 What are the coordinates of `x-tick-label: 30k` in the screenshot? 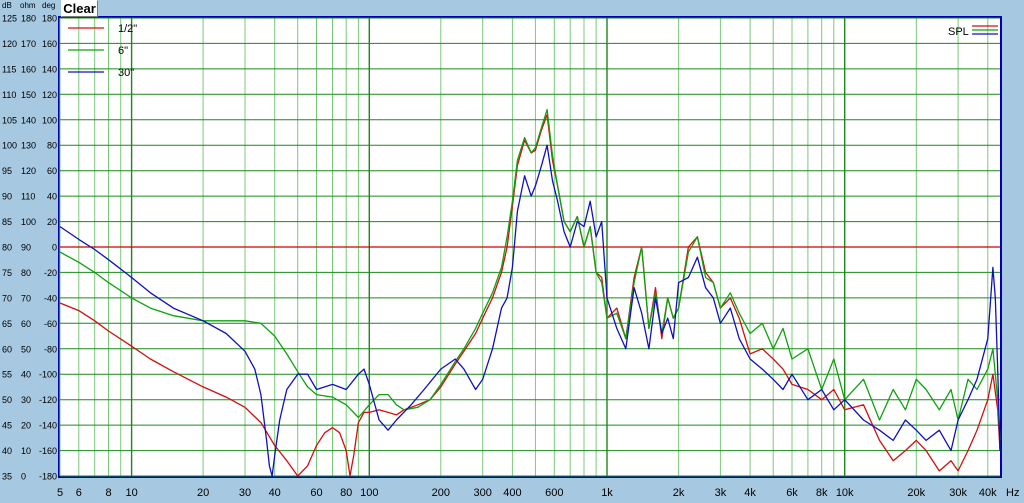 It's located at (958, 493).